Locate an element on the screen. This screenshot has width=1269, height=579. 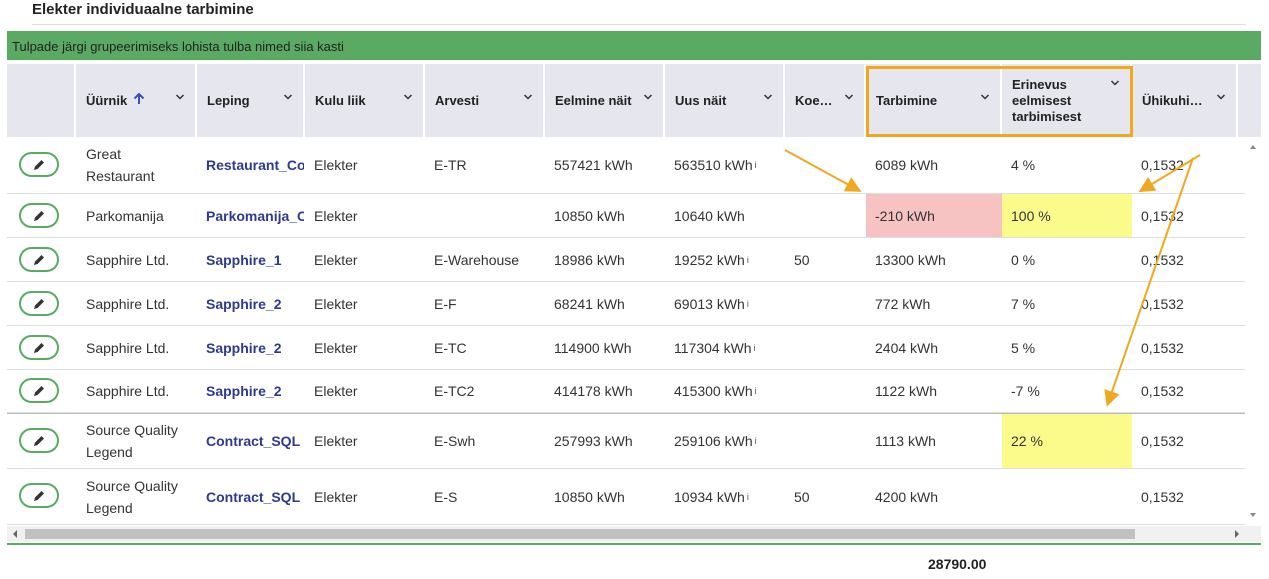
cell-previous-reading: 114900 kWh is located at coordinates (593, 347).